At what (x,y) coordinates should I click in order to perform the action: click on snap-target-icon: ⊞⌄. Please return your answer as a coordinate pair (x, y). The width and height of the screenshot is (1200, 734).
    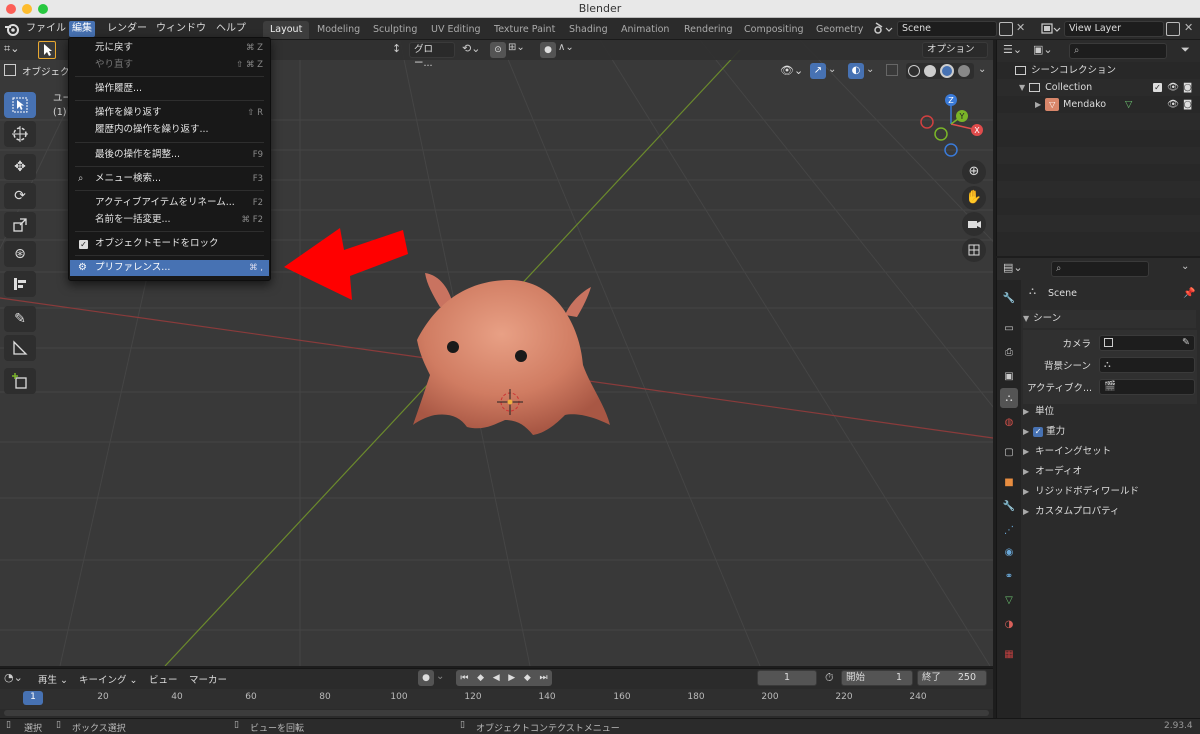
    Looking at the image, I should click on (521, 50).